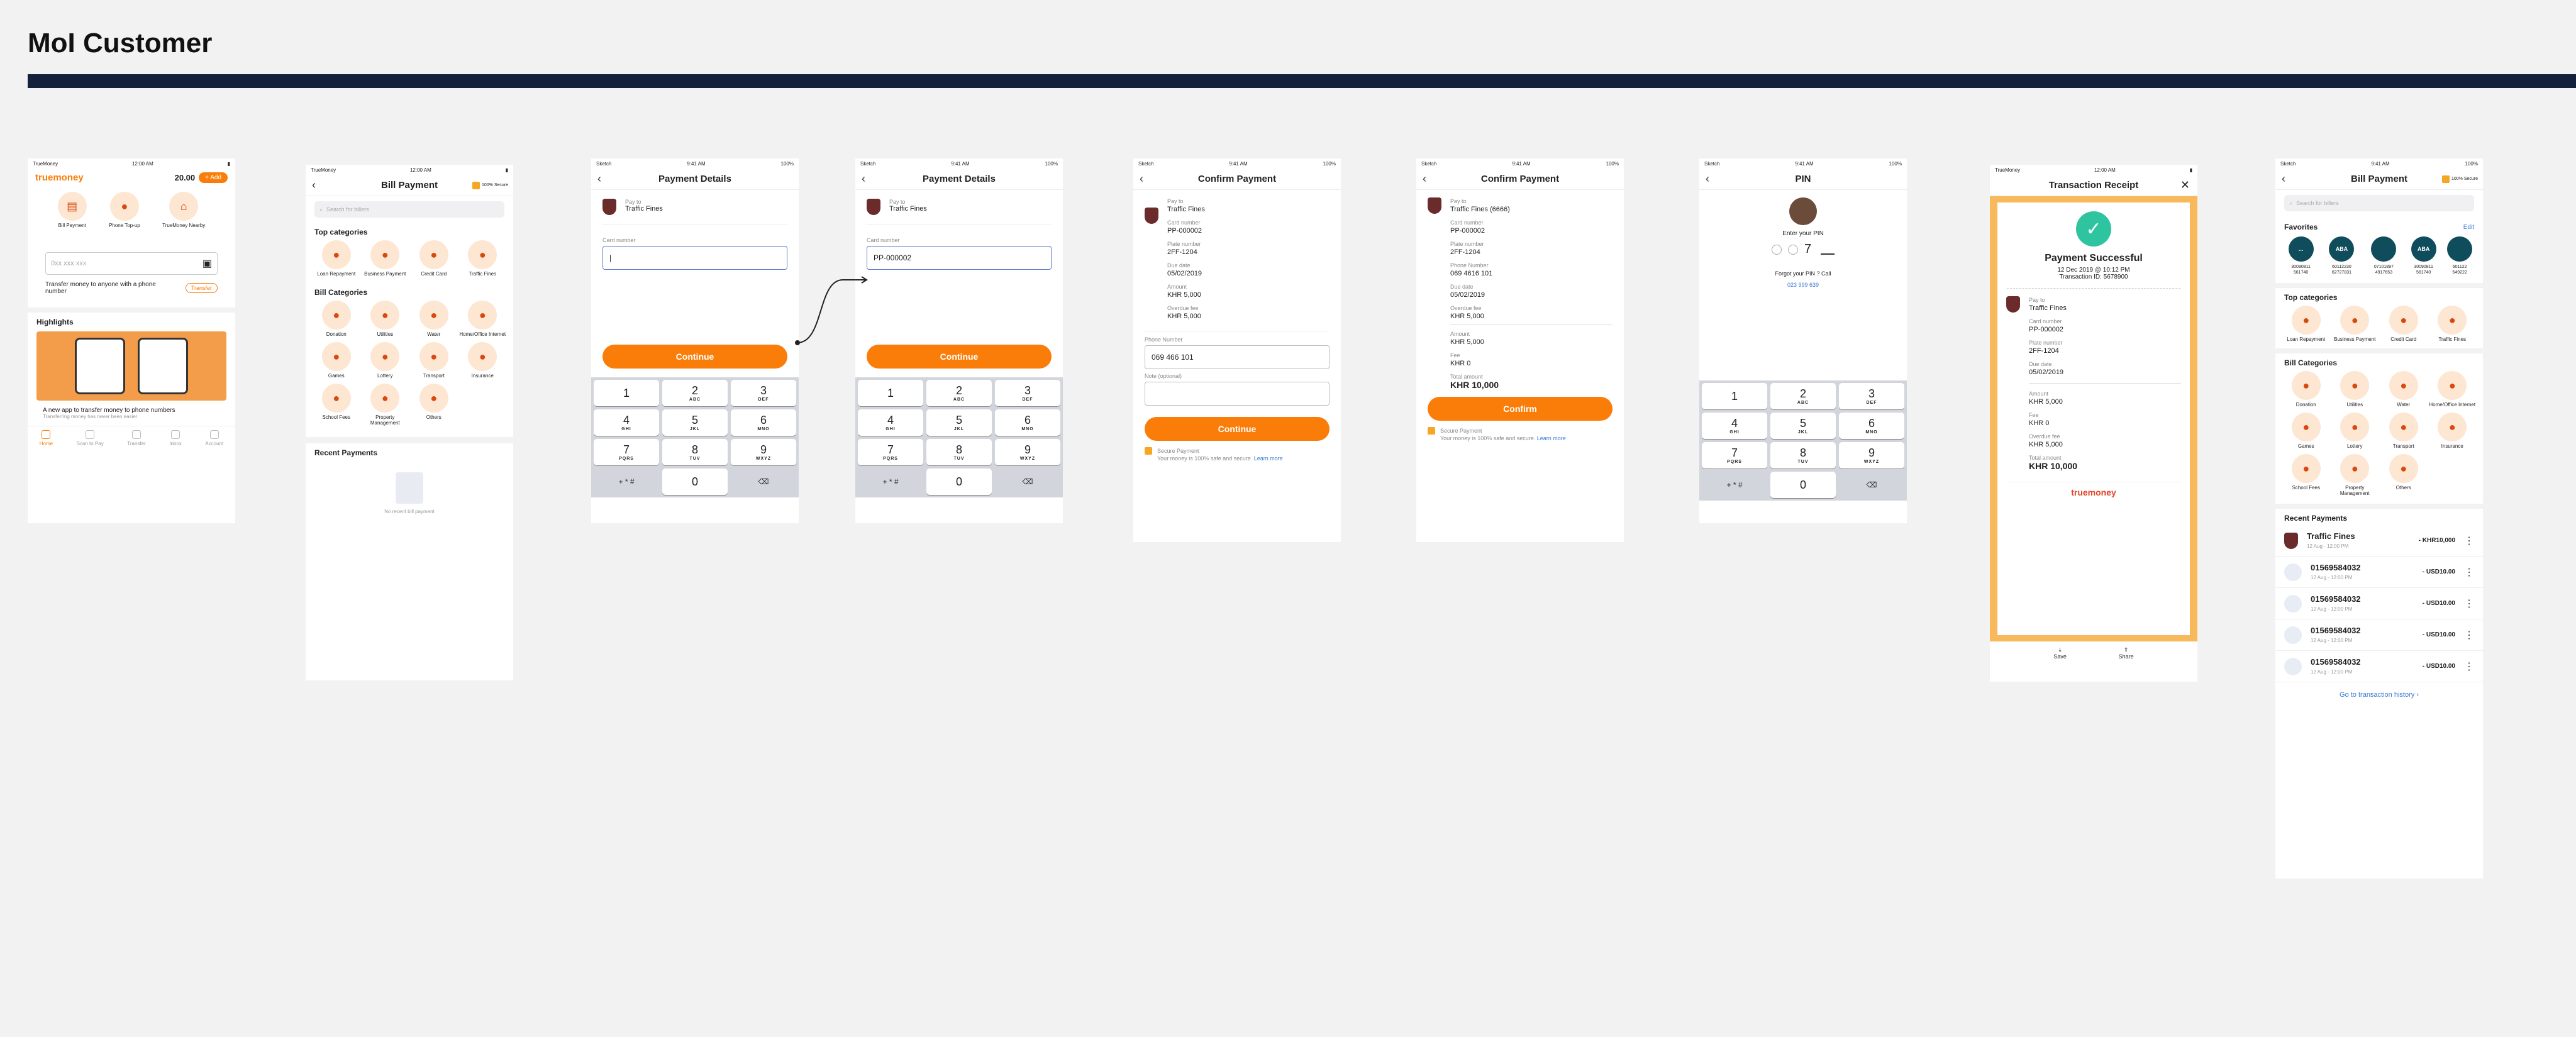 The width and height of the screenshot is (2576, 1037). Describe the element at coordinates (2452, 389) in the screenshot. I see `category-home-office-internet: ● Home/Office Internet` at that location.